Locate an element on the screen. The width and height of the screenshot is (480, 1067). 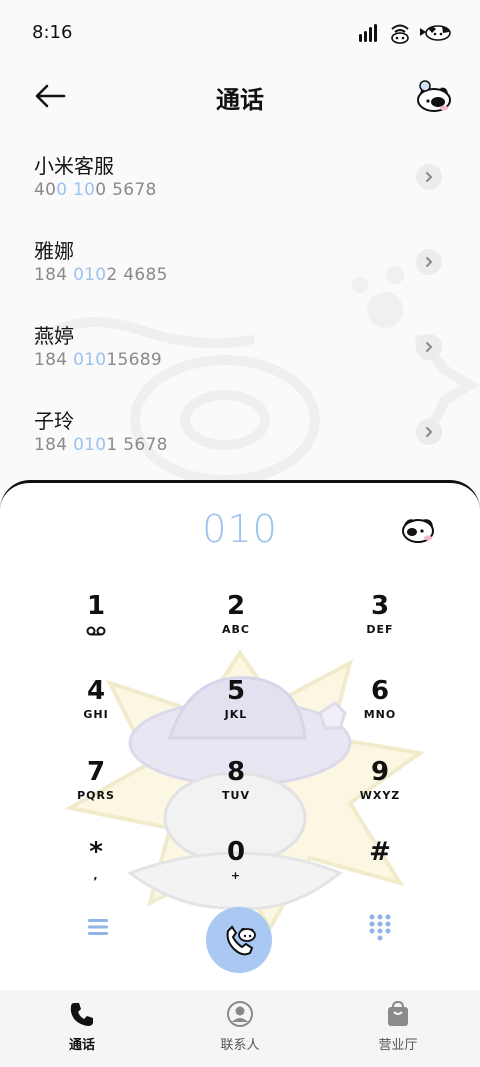
suggestion-number: 400 100 5678 is located at coordinates (95, 190).